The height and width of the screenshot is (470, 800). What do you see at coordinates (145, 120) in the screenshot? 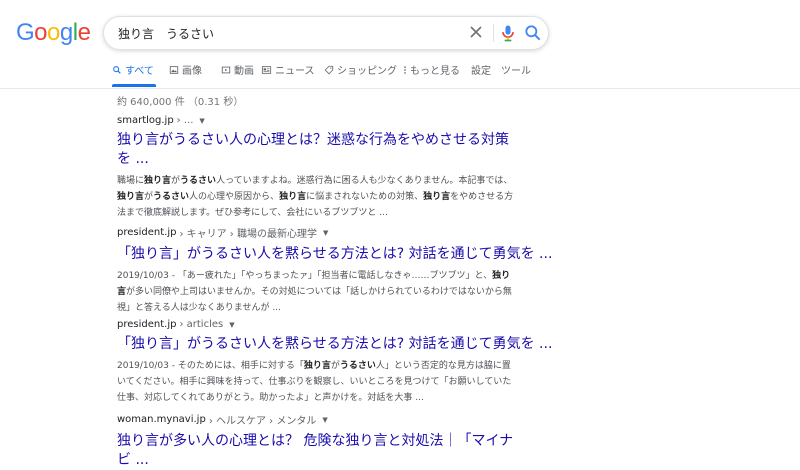
I see `result-domain: smartlog.jp` at bounding box center [145, 120].